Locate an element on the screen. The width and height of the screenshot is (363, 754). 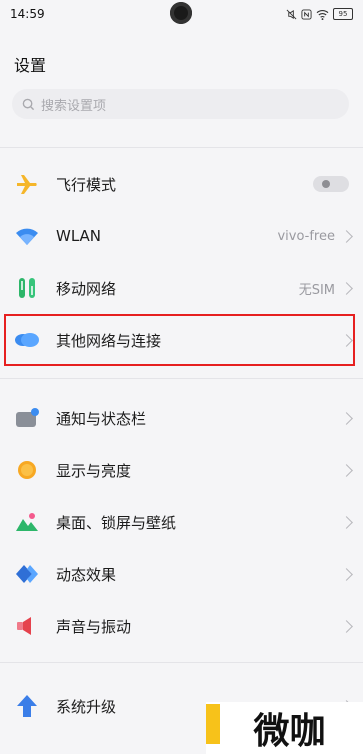
airplane-mode-toggle is located at coordinates (331, 184).